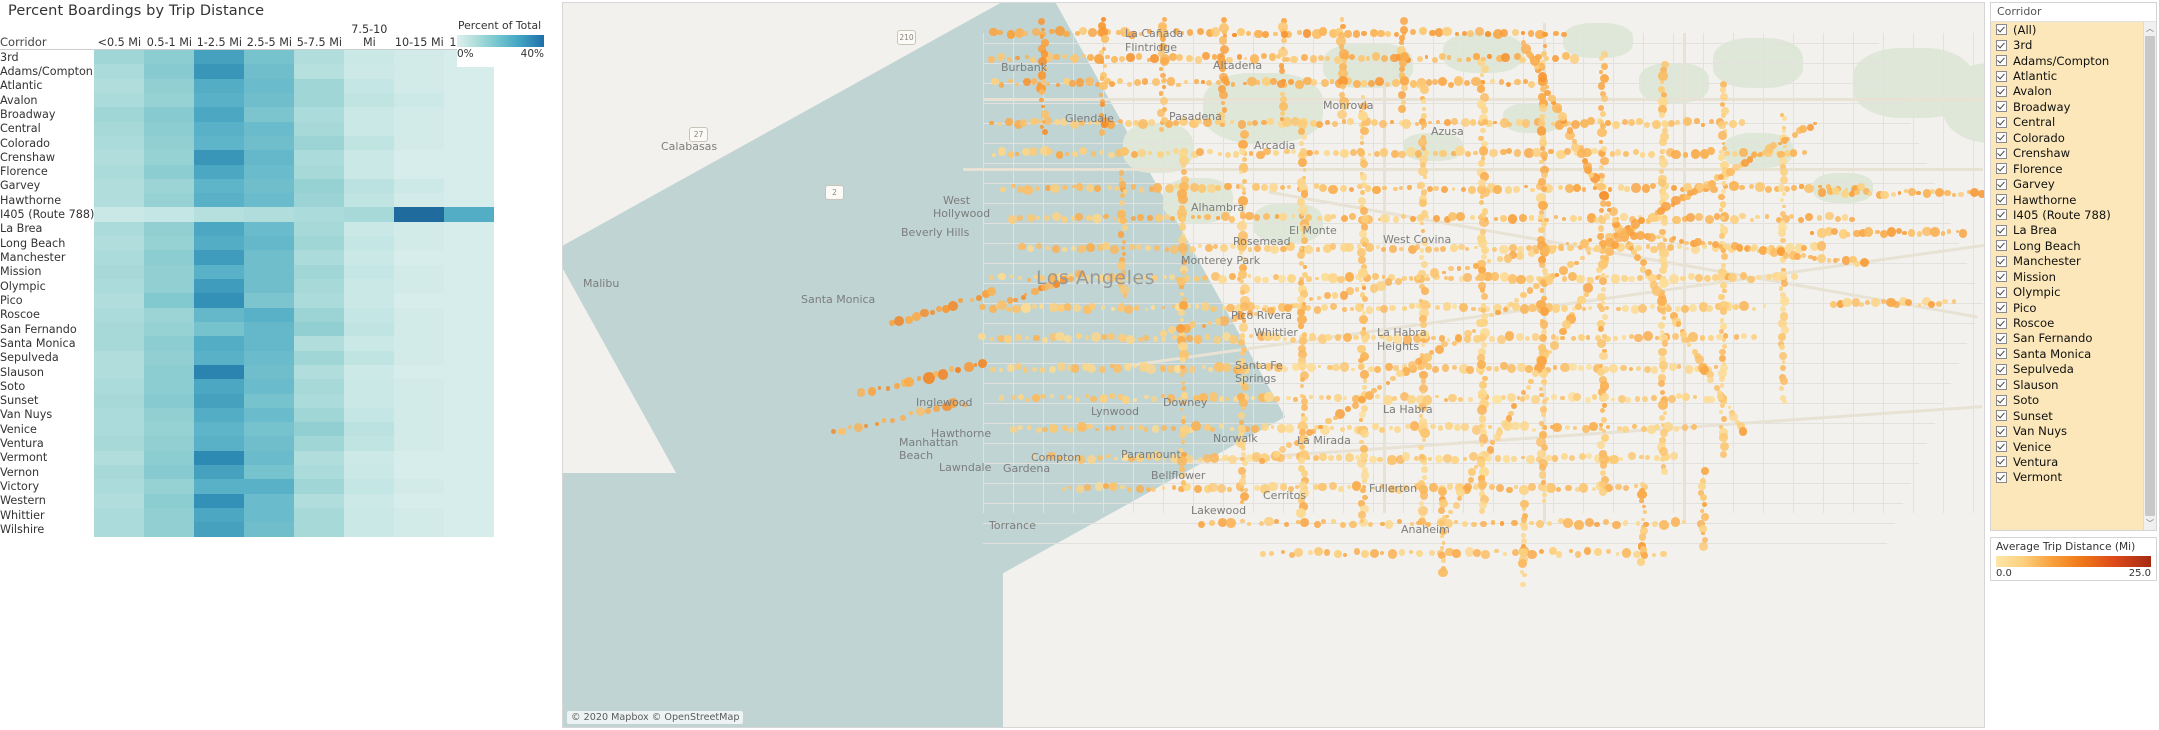 The width and height of the screenshot is (2159, 730). I want to click on checkbox-checked-icon, so click(2001, 292).